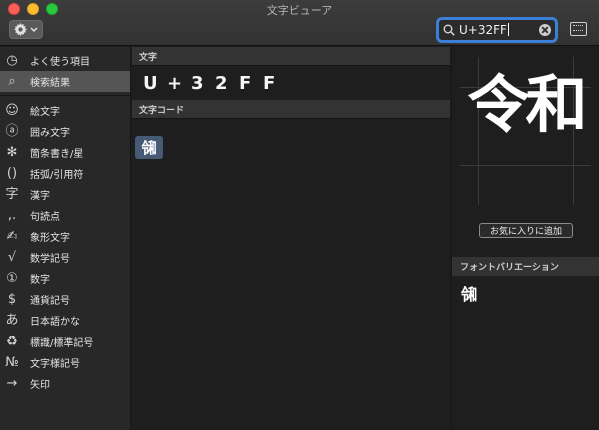 The height and width of the screenshot is (430, 599). I want to click on sidebar-item-punctuation: ,. 句読点, so click(65, 215).